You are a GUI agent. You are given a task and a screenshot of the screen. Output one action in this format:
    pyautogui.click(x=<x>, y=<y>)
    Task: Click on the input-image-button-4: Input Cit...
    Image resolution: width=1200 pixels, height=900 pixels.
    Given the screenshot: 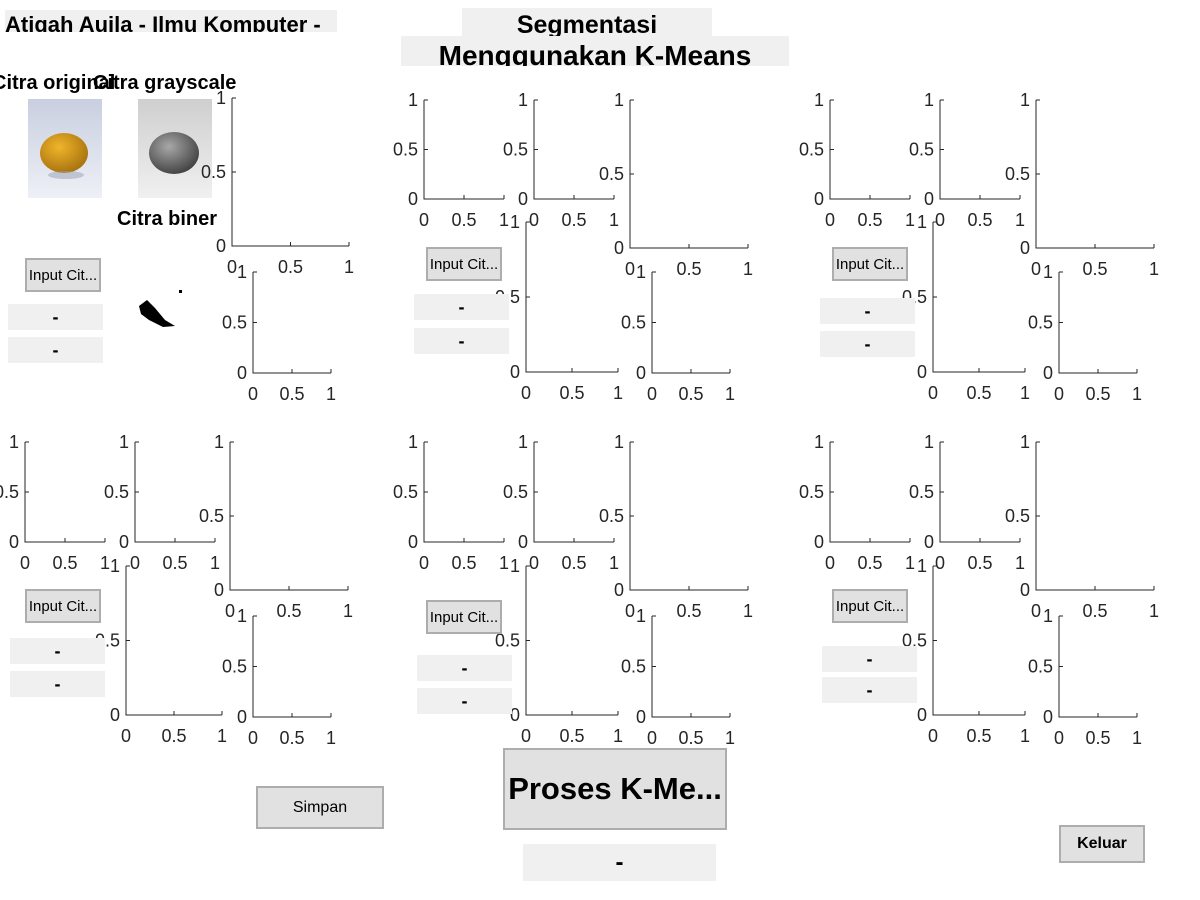 What is the action you would take?
    pyautogui.click(x=63, y=606)
    